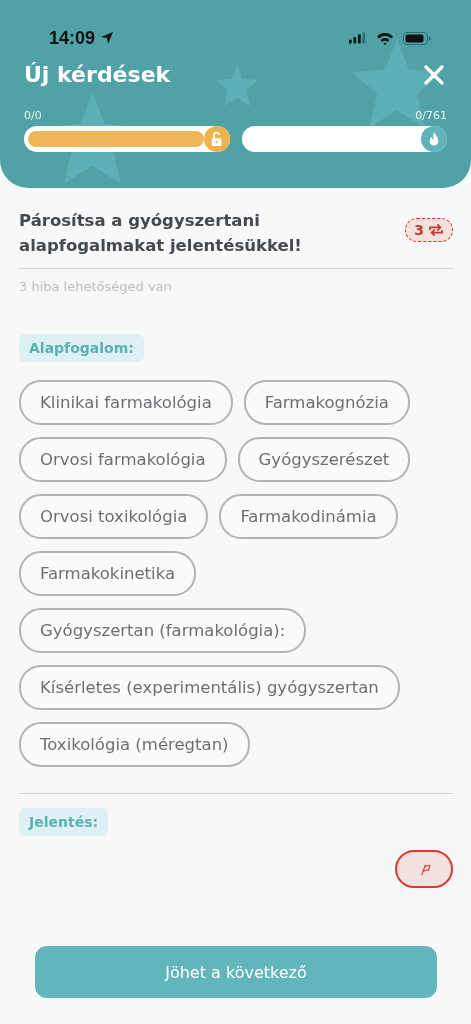 This screenshot has width=471, height=1024. Describe the element at coordinates (385, 38) in the screenshot. I see `wifi-icon` at that location.